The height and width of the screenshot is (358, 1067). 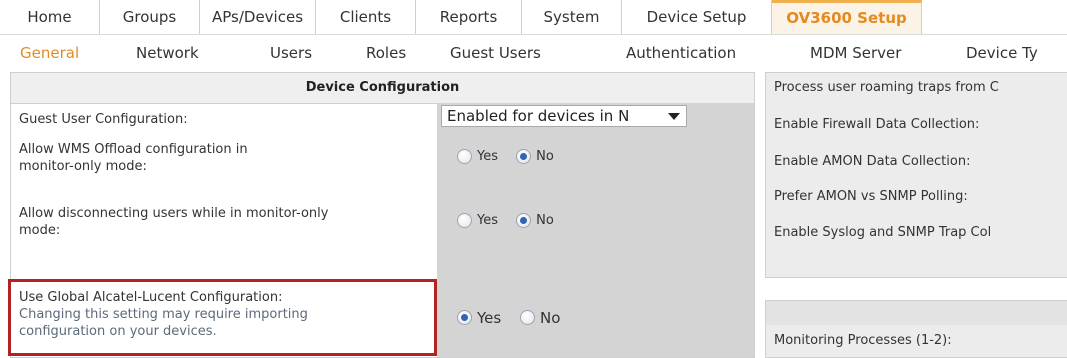 I want to click on global-config-radios: Yes No, so click(x=515, y=317).